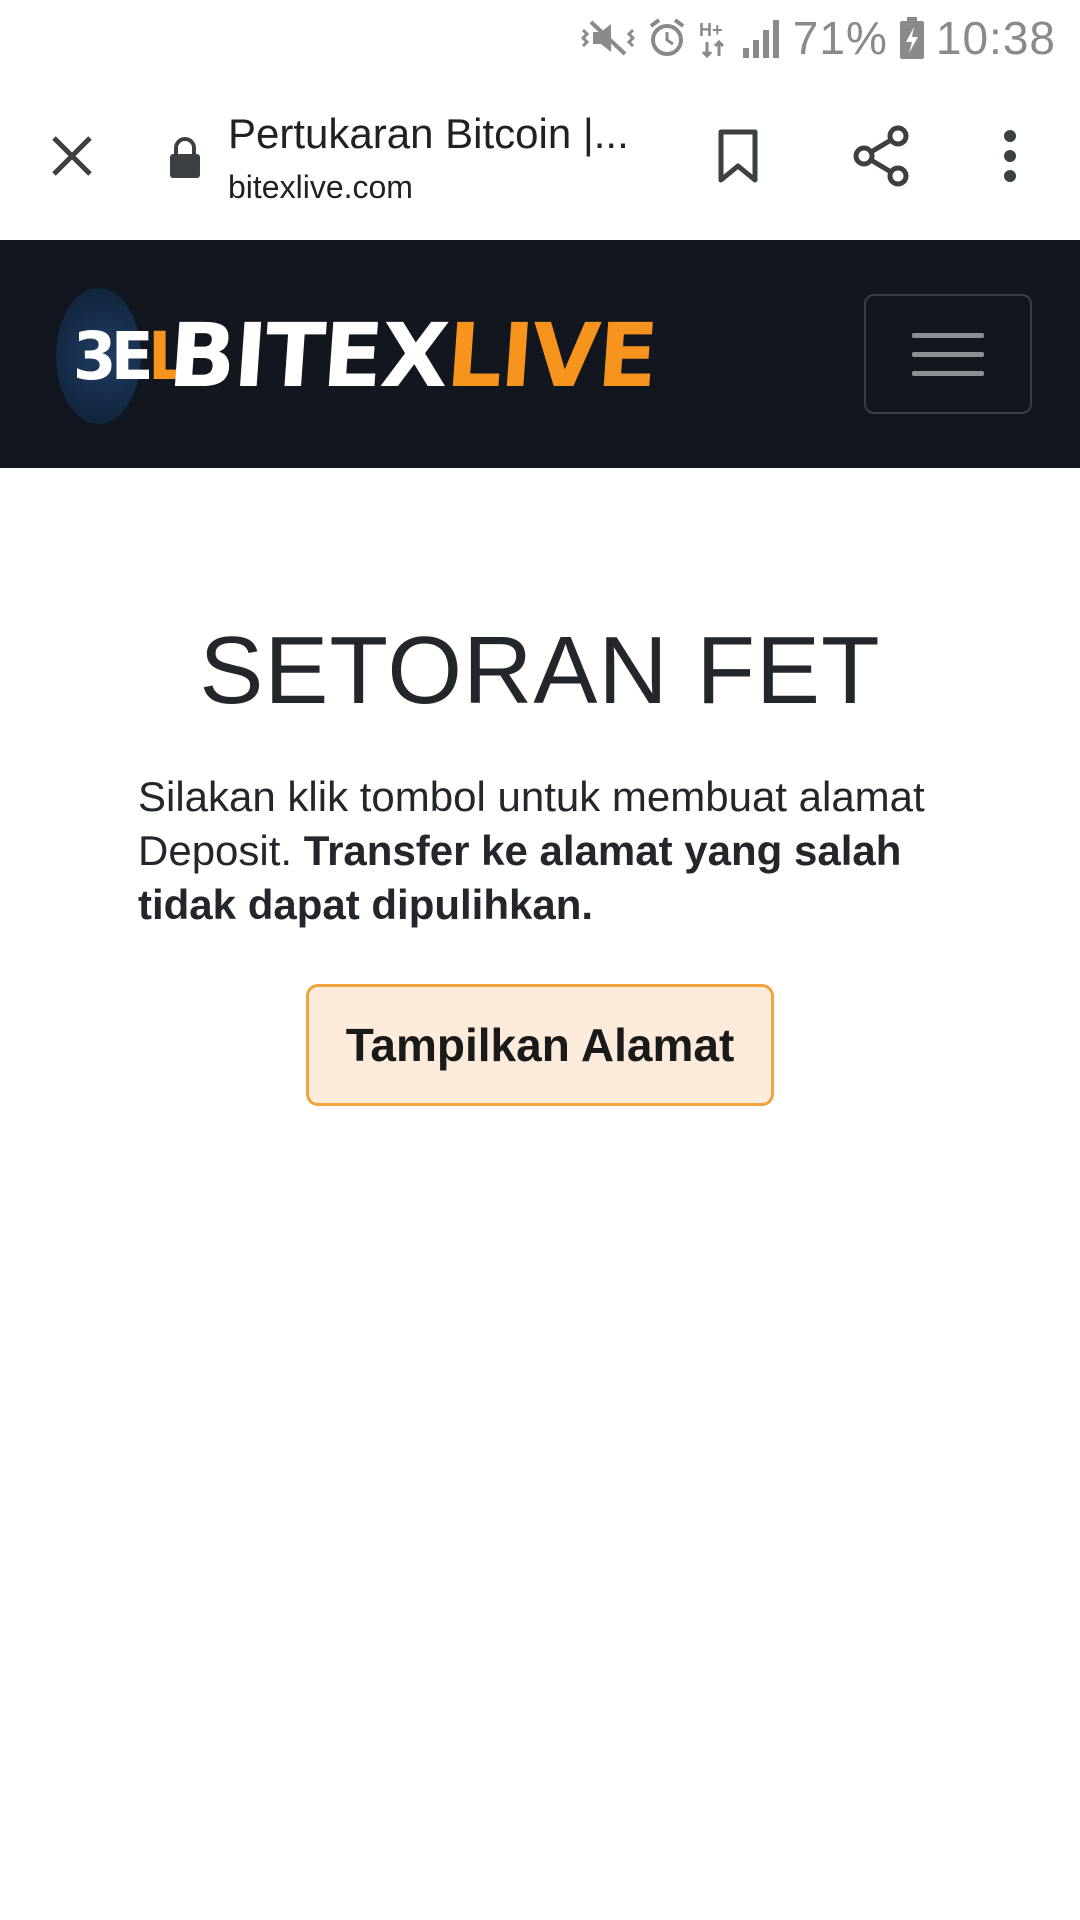 This screenshot has width=1080, height=1920. Describe the element at coordinates (72, 156) in the screenshot. I see `close-icon` at that location.